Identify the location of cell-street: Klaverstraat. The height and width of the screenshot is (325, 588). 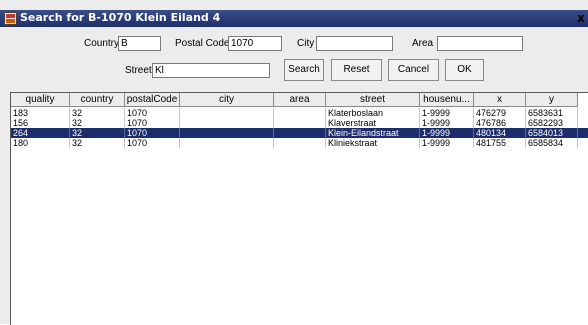
(373, 123).